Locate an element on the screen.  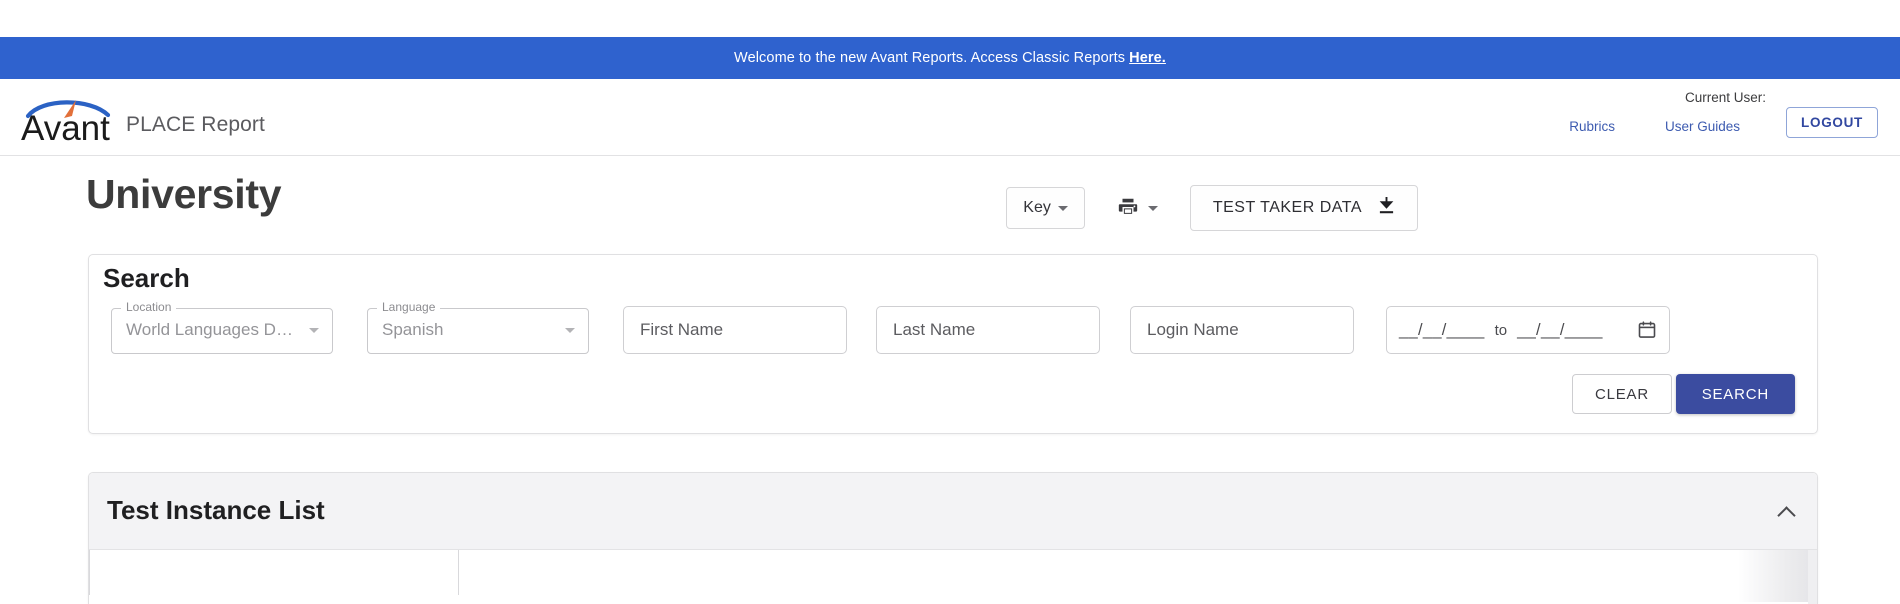
svg-text: Avant is located at coordinates (65, 125).